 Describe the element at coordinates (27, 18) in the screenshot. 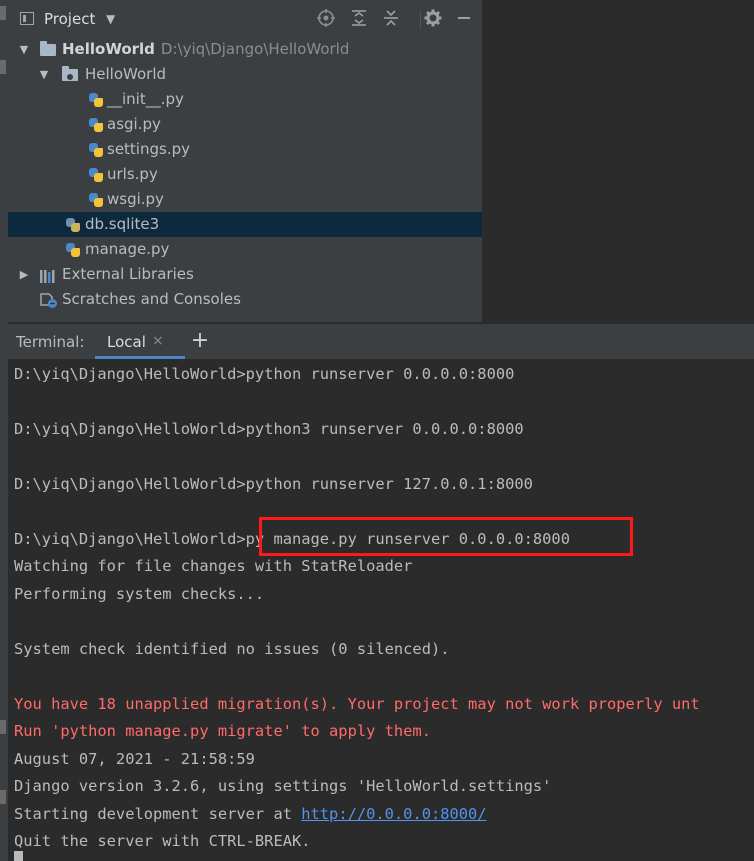

I see `project-window-icon` at that location.